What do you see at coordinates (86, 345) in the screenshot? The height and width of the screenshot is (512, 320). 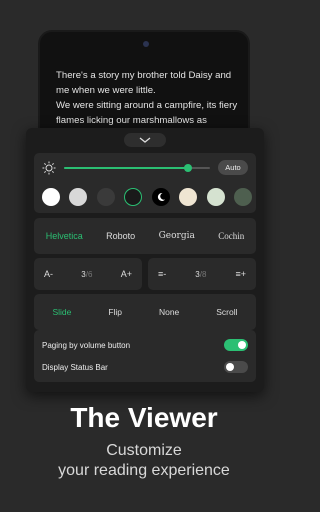 I see `paging-volume-label: Paging by volume button` at bounding box center [86, 345].